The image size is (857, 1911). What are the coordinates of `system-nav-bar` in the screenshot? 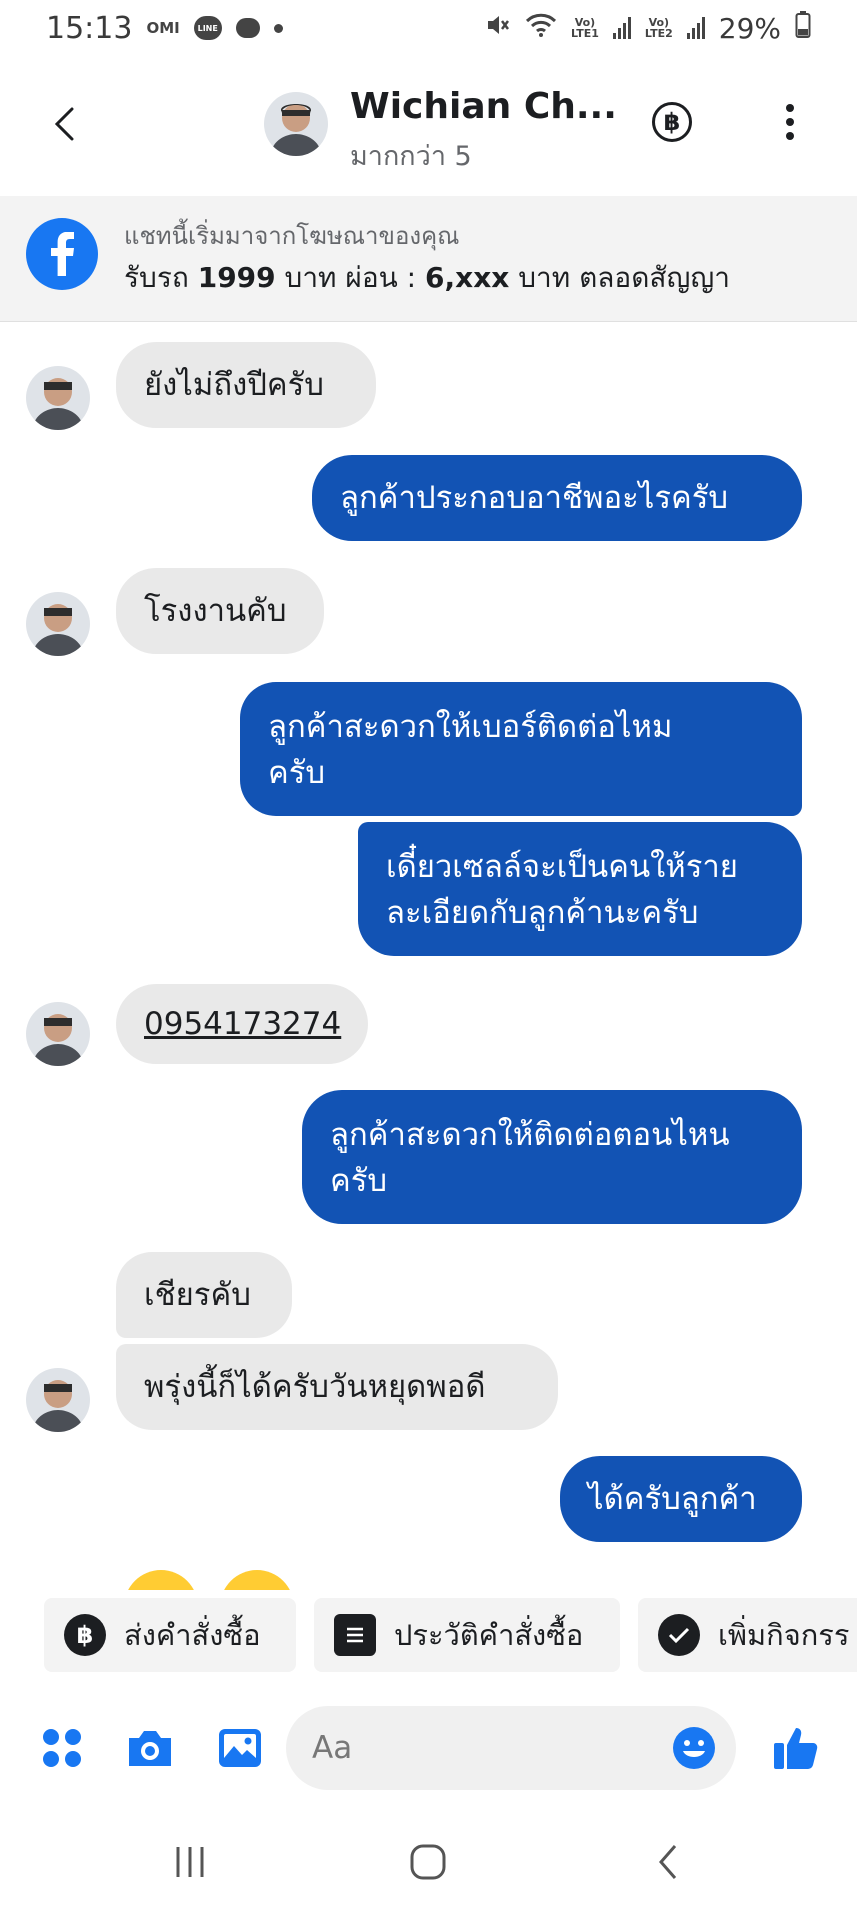 It's located at (428, 1860).